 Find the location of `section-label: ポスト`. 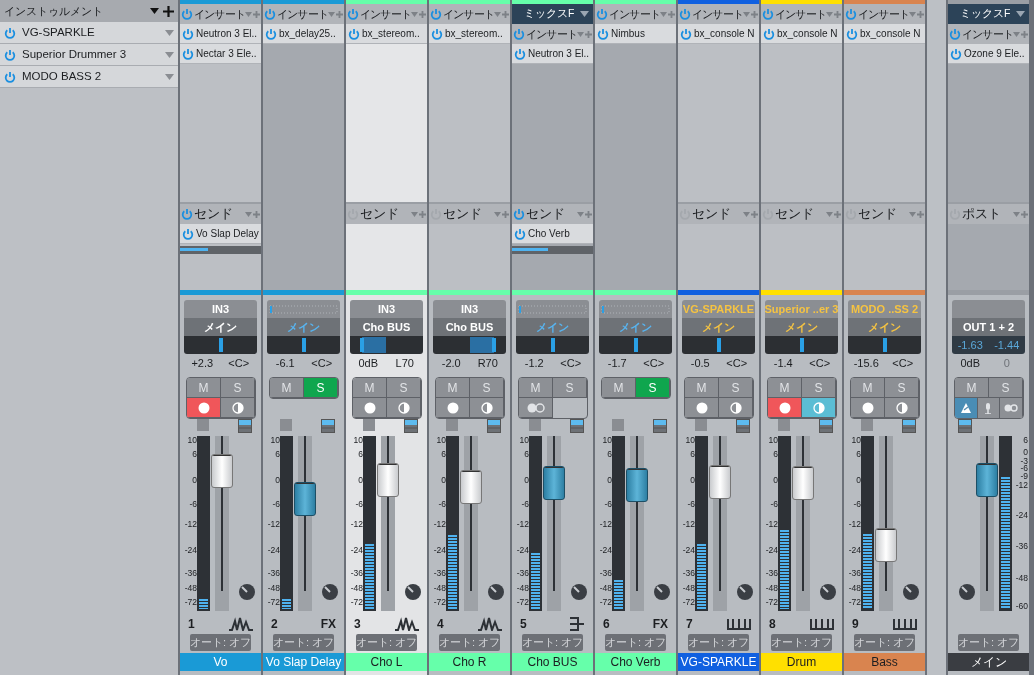

section-label: ポスト is located at coordinates (982, 214).